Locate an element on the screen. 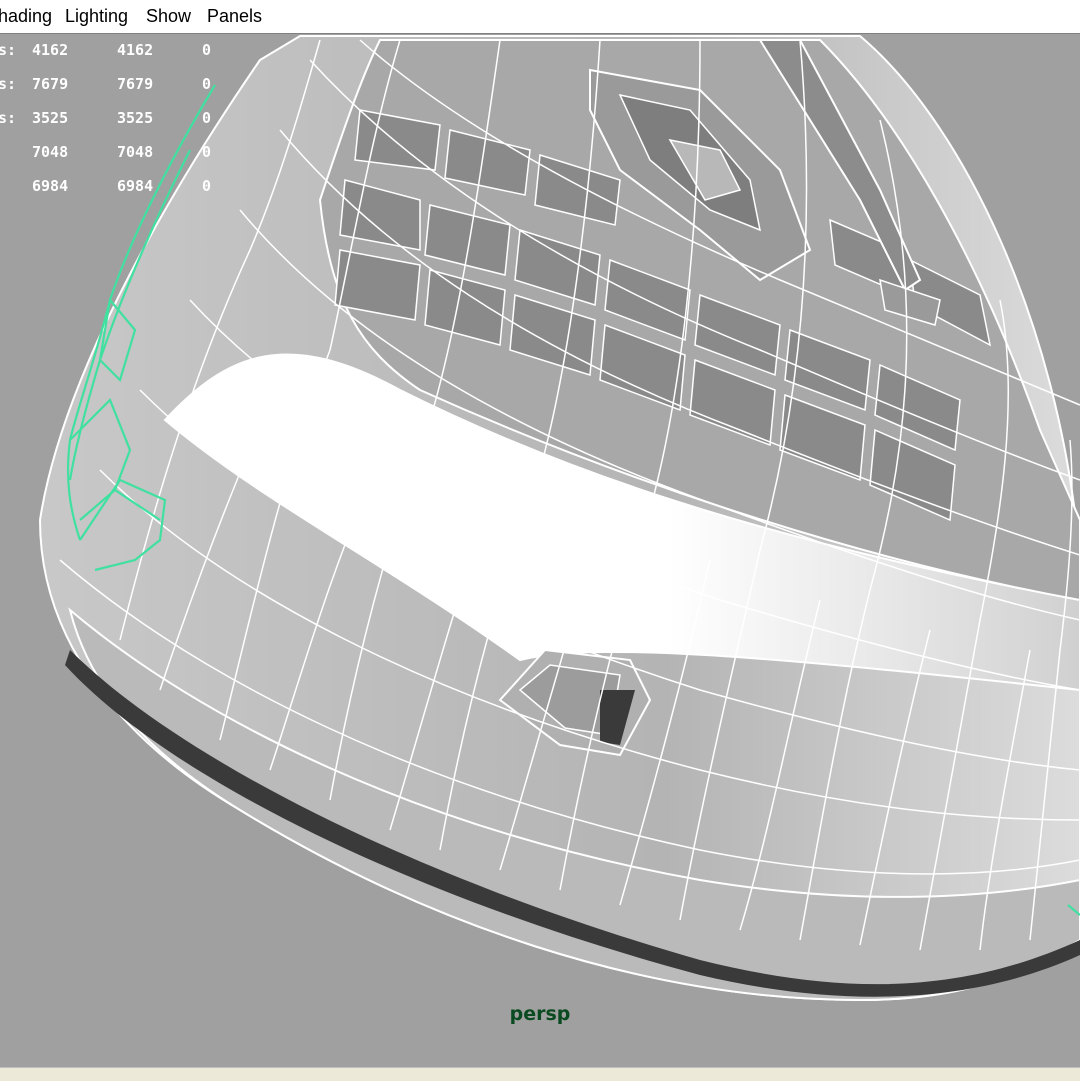 This screenshot has height=1081, width=1080. hud-value-selected: 3525 is located at coordinates (135, 118).